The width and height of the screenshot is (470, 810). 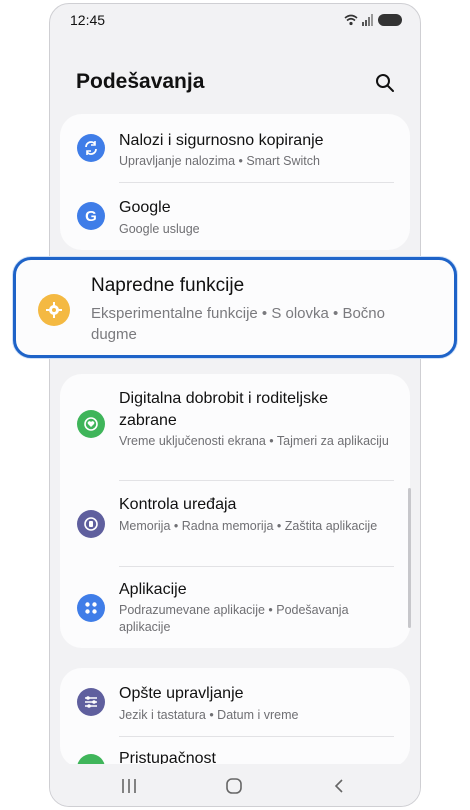 What do you see at coordinates (223, 409) in the screenshot?
I see `item-title: Digitalna dobrobit i roditeljske zabrane` at bounding box center [223, 409].